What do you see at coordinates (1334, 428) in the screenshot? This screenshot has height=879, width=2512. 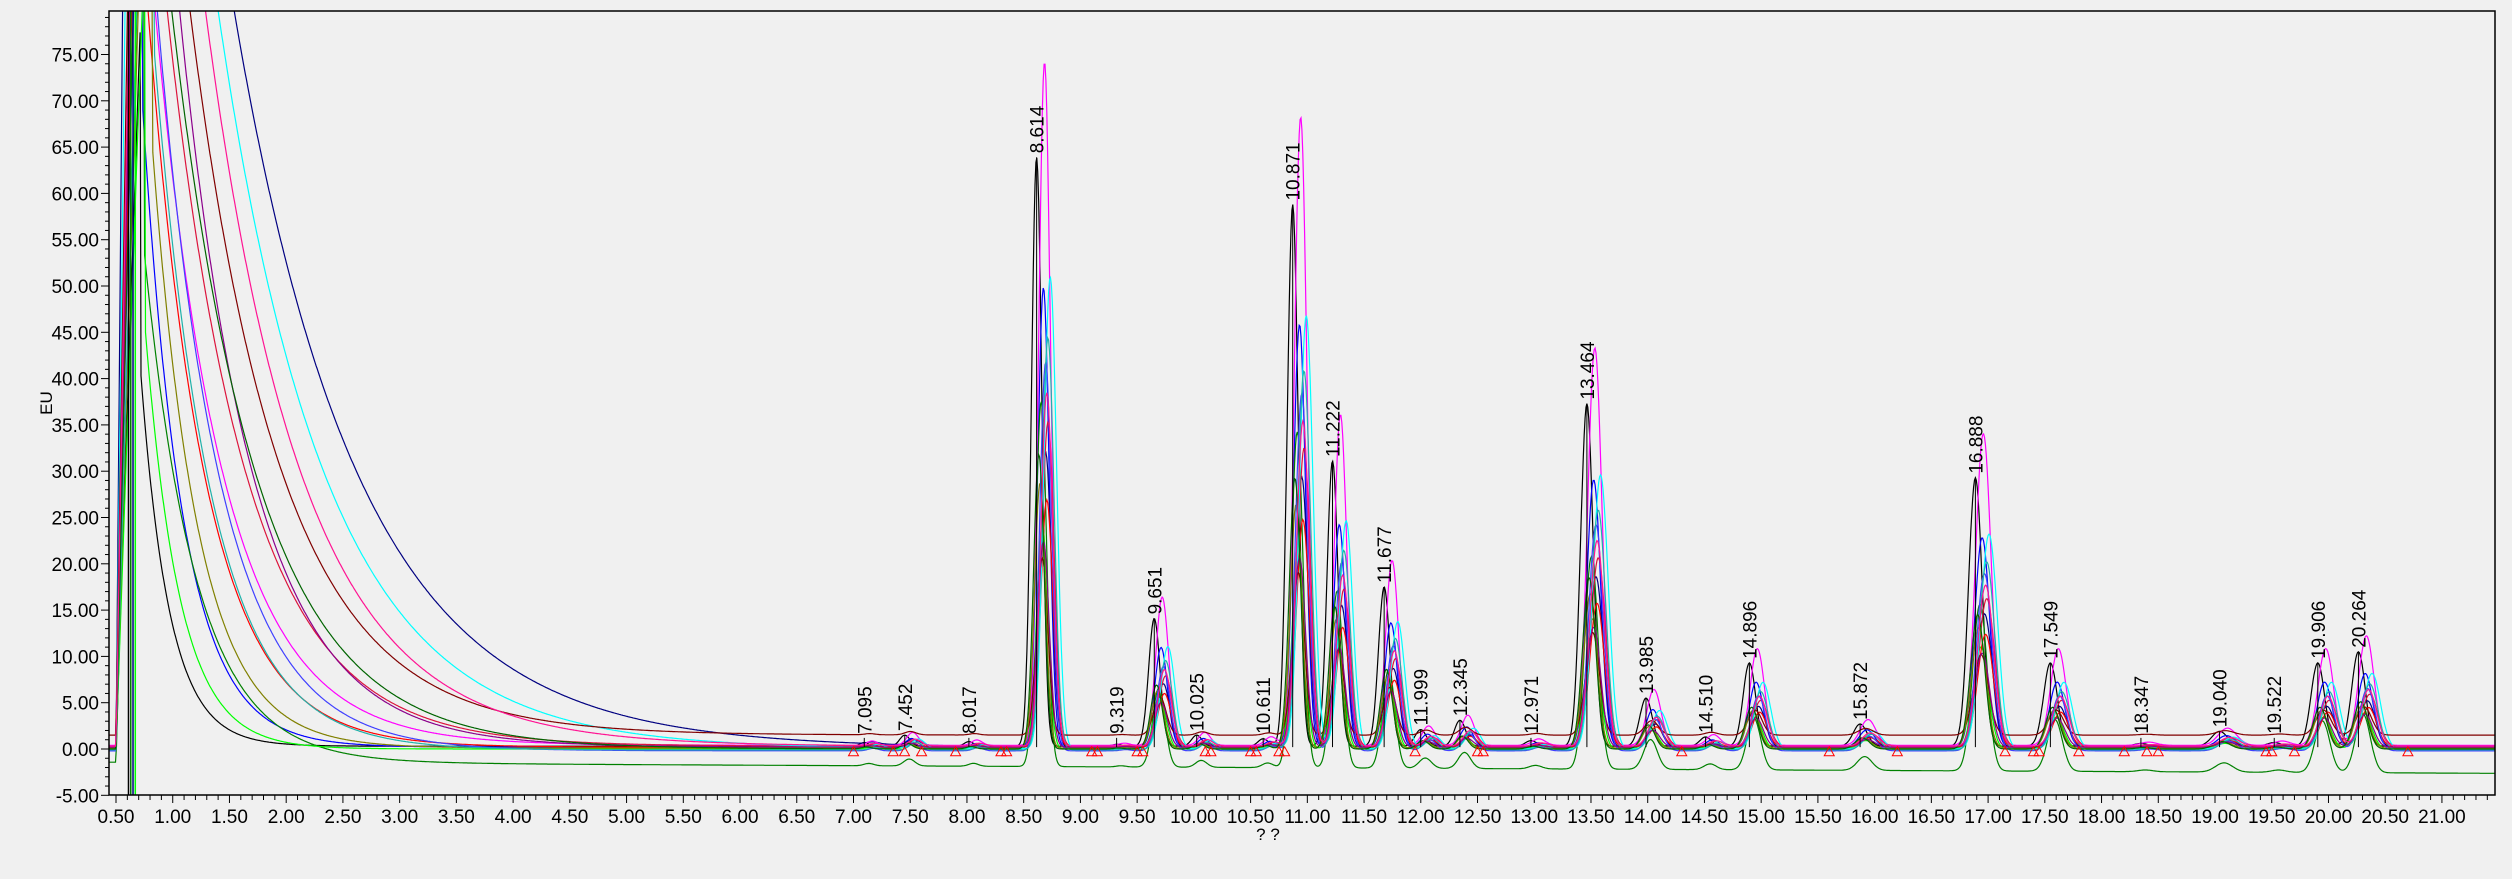 I see `peak-label: 11.222` at bounding box center [1334, 428].